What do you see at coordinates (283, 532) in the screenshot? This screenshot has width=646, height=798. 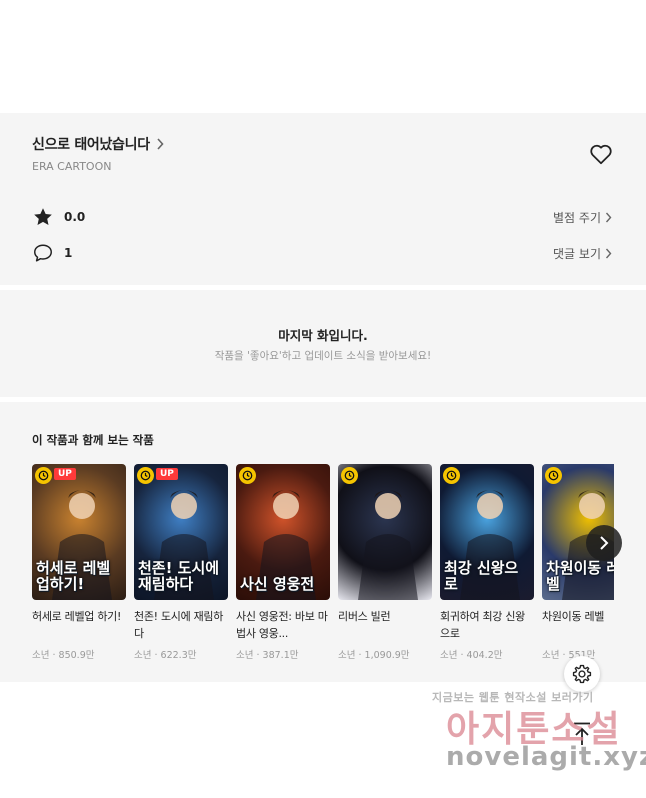 I see `cover-thumbnail: 사신 영웅전` at bounding box center [283, 532].